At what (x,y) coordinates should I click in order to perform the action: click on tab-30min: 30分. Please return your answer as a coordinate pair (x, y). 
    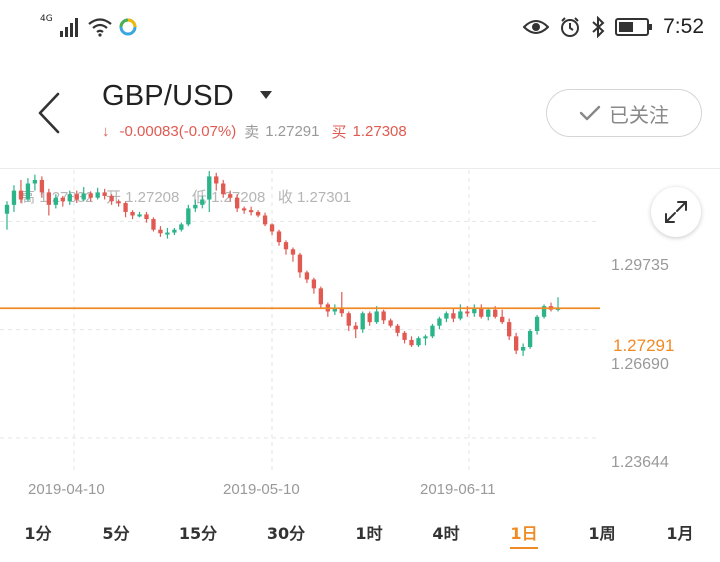
    Looking at the image, I should click on (286, 532).